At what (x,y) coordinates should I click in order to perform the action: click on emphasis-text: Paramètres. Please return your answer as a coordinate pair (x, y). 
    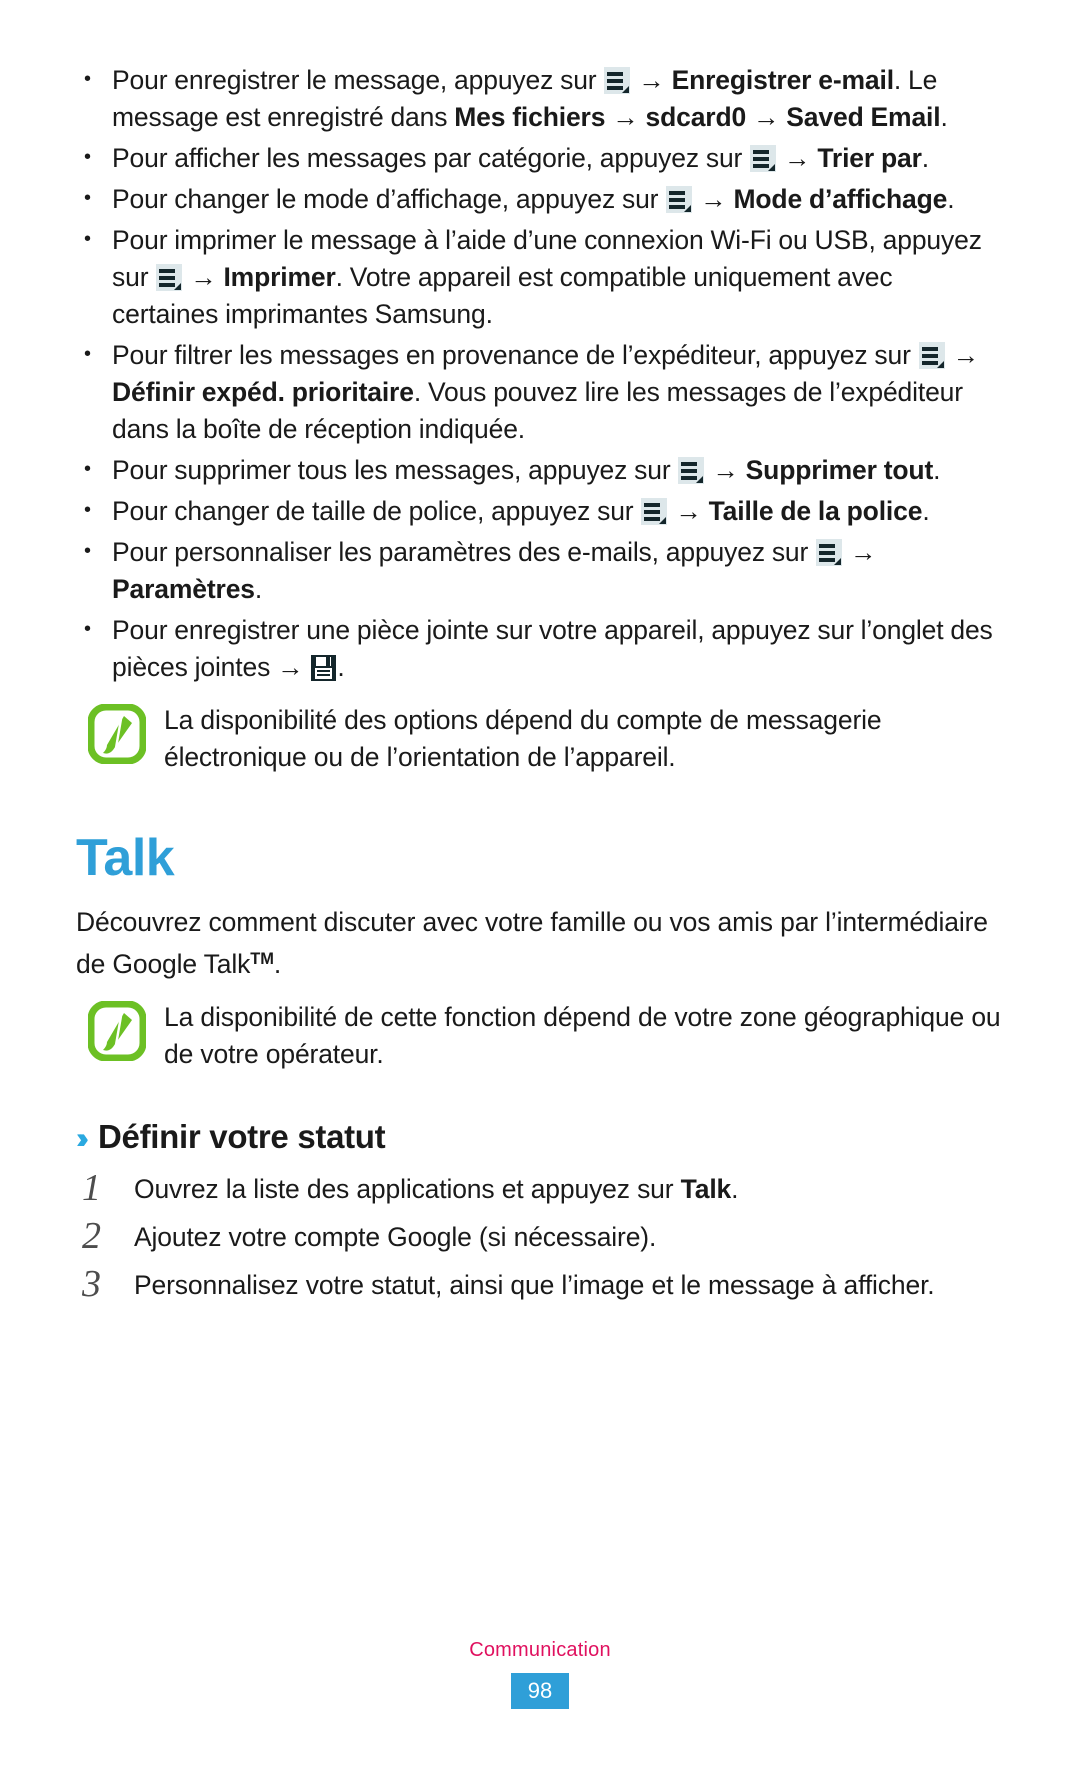
    Looking at the image, I should click on (183, 589).